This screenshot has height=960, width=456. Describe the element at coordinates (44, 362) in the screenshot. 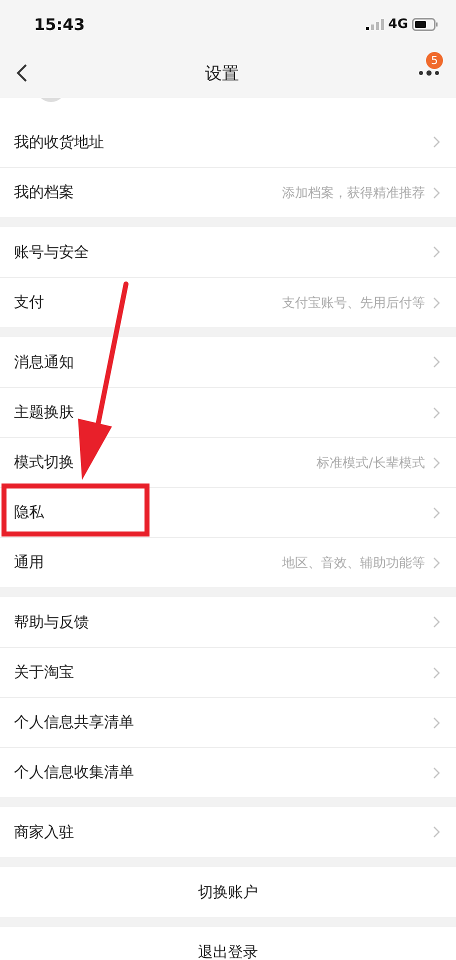

I see `row-label: 消息通知` at that location.